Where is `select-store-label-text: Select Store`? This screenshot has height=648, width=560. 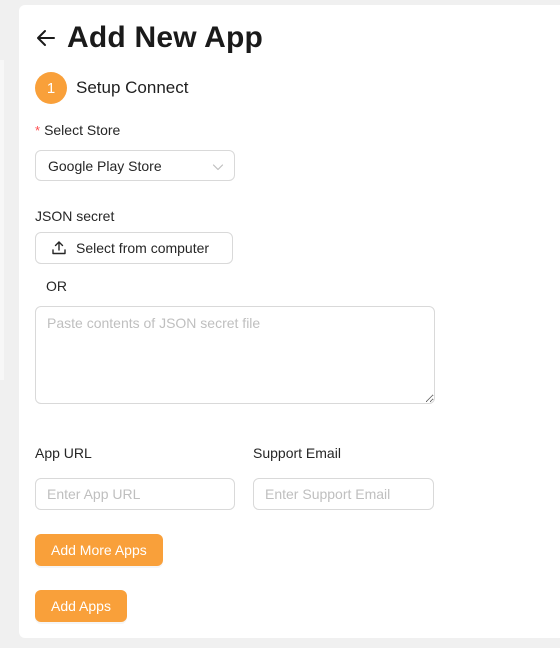 select-store-label-text: Select Store is located at coordinates (82, 130).